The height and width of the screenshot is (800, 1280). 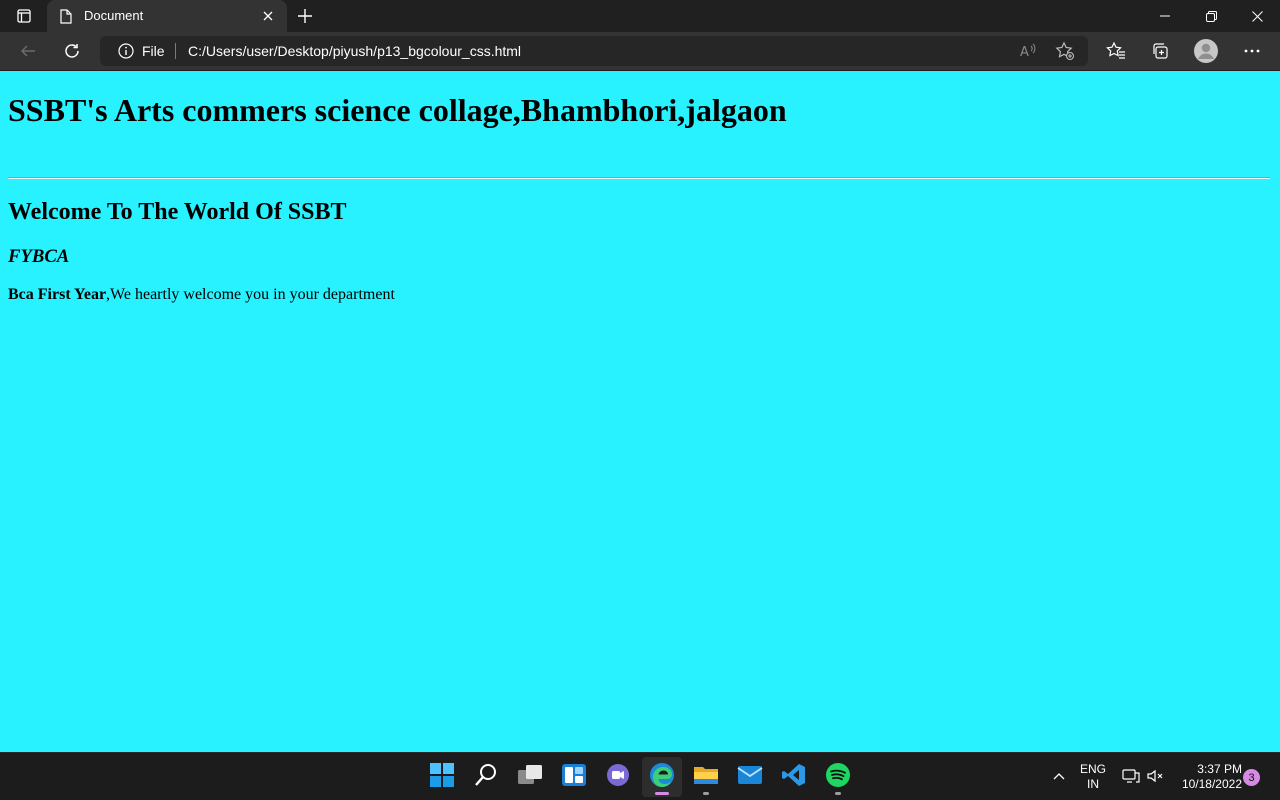 I want to click on task-view-icon, so click(x=530, y=777).